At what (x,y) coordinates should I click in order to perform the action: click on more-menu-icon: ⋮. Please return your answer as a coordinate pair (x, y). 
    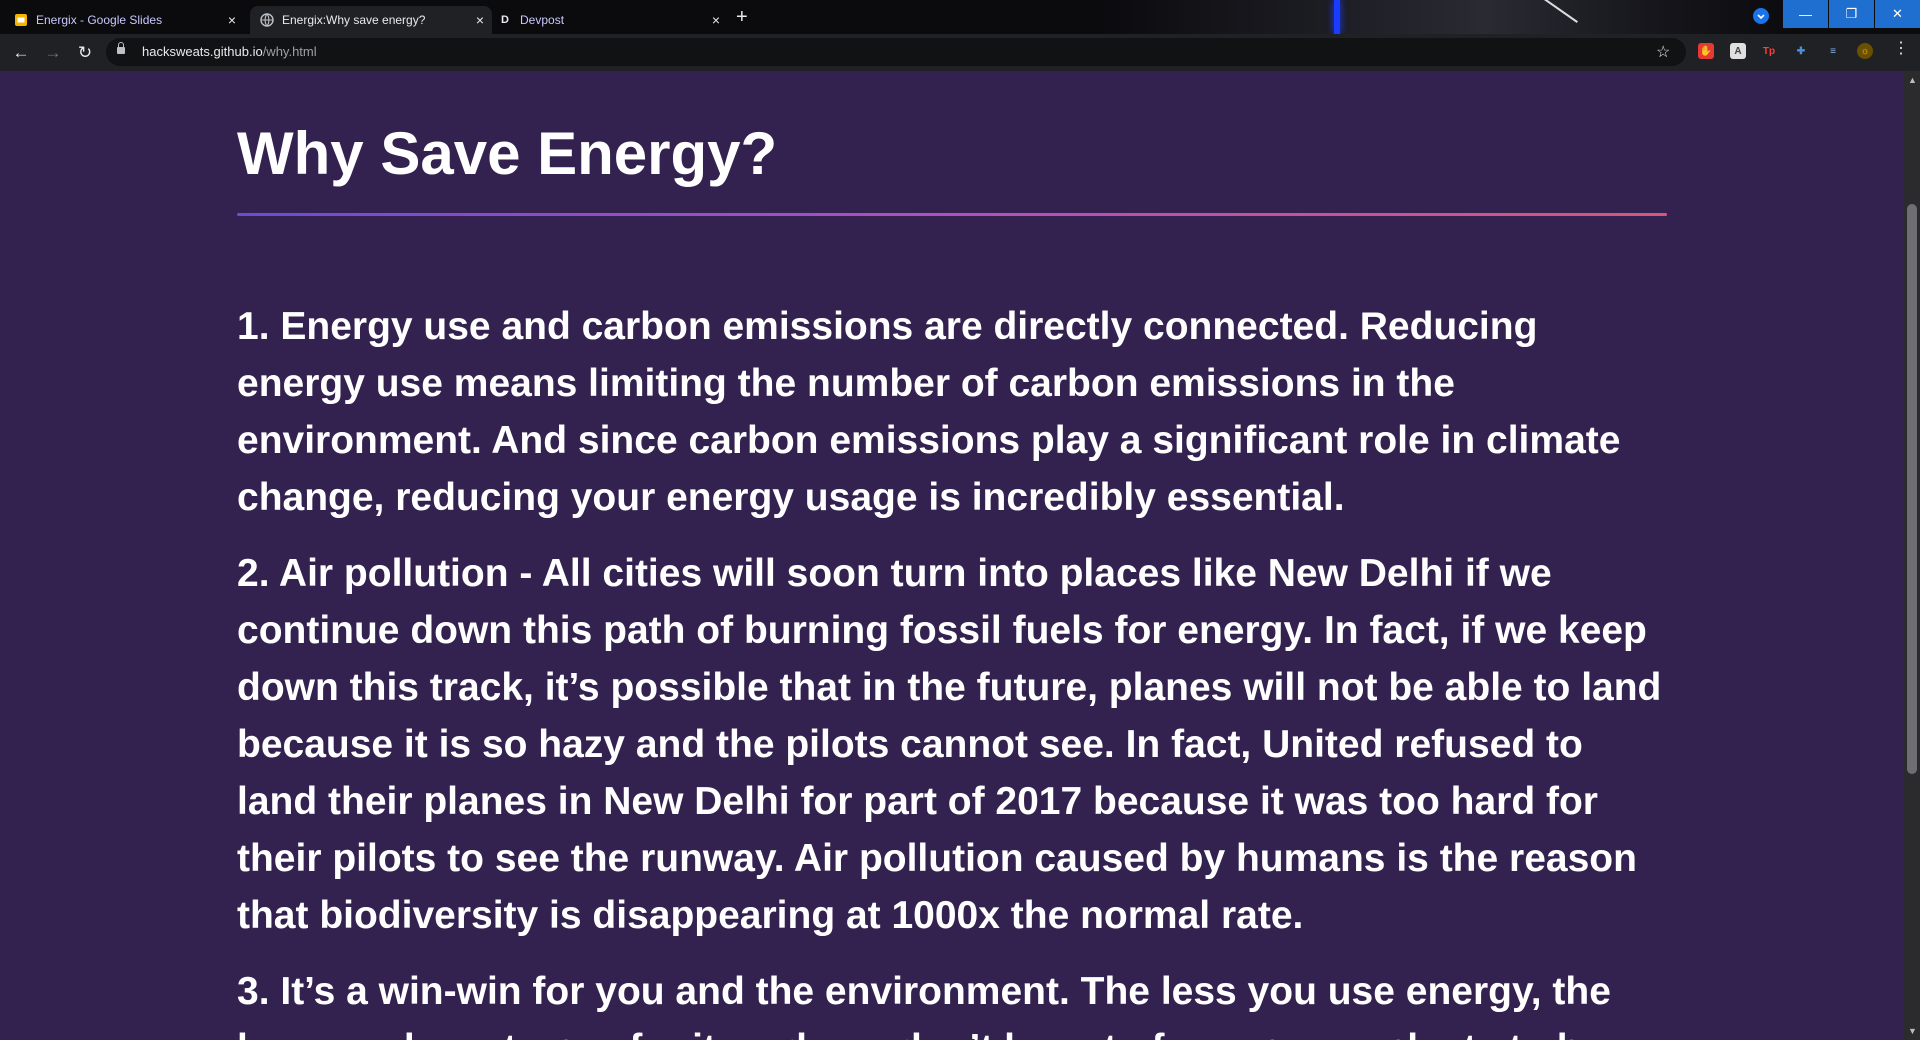
    Looking at the image, I should click on (1901, 49).